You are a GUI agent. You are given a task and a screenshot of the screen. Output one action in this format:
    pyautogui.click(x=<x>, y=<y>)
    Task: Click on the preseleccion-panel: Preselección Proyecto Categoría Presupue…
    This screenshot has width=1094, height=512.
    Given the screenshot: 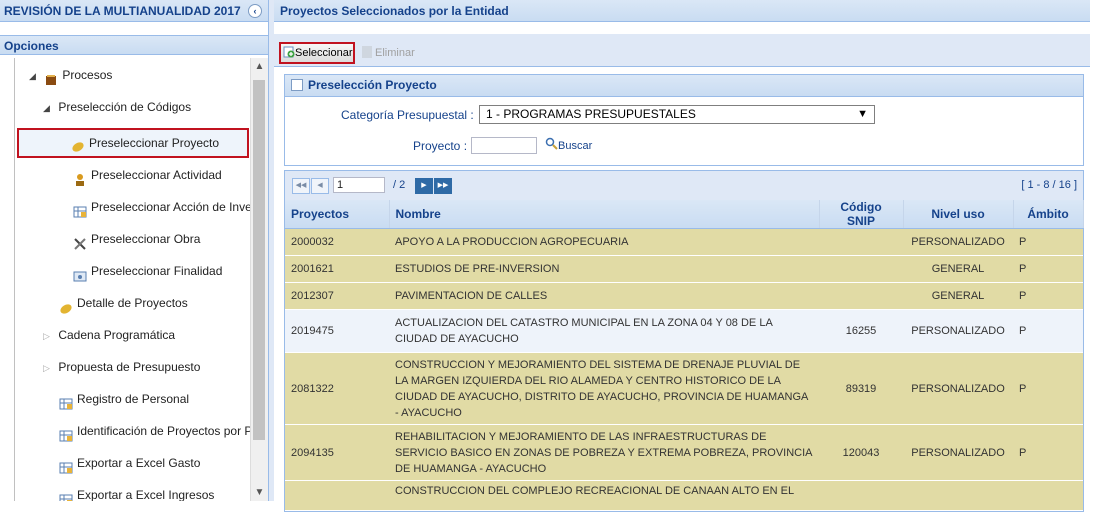 What is the action you would take?
    pyautogui.click(x=684, y=120)
    